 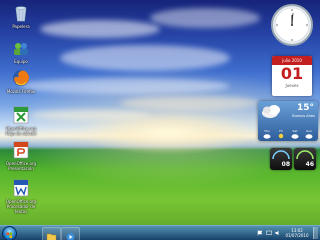 I want to click on desktop-icon-label: Papelera, so click(x=21, y=26).